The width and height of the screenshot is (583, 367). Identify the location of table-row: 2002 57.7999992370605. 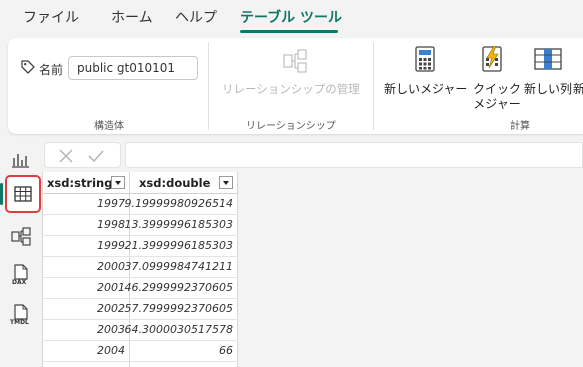
(140, 309).